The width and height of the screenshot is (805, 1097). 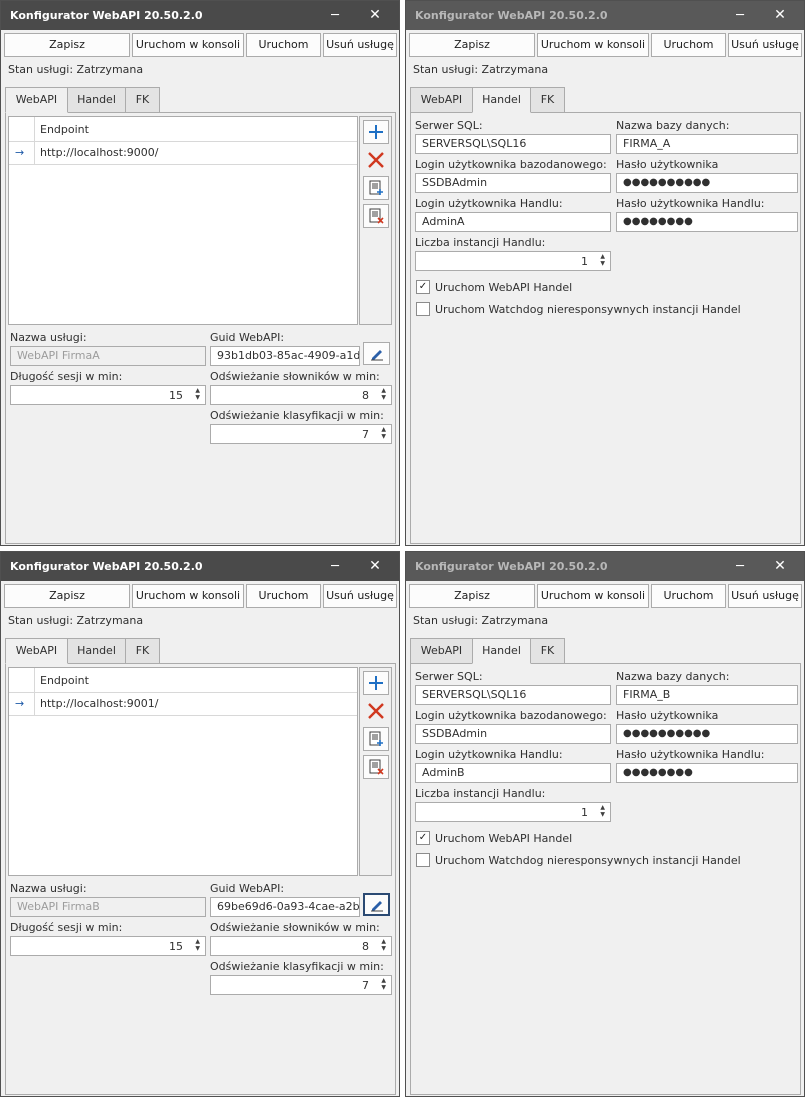 I want to click on endpoint-grid: Endpoint → http://localhost:9000/, so click(x=183, y=220).